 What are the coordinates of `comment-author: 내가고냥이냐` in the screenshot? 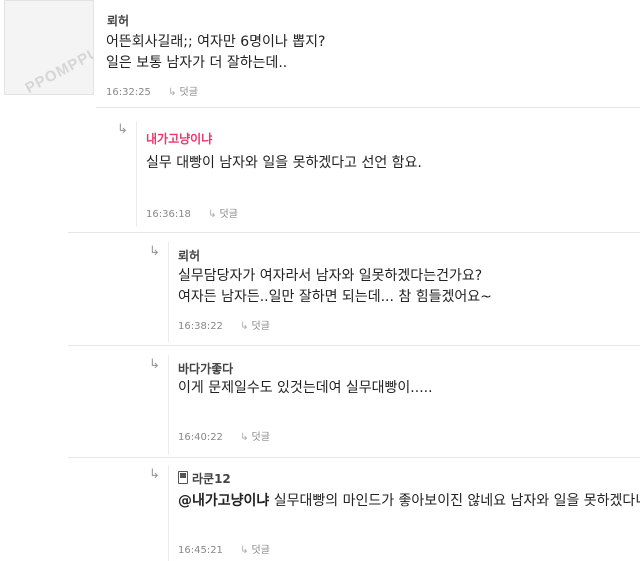 It's located at (179, 138).